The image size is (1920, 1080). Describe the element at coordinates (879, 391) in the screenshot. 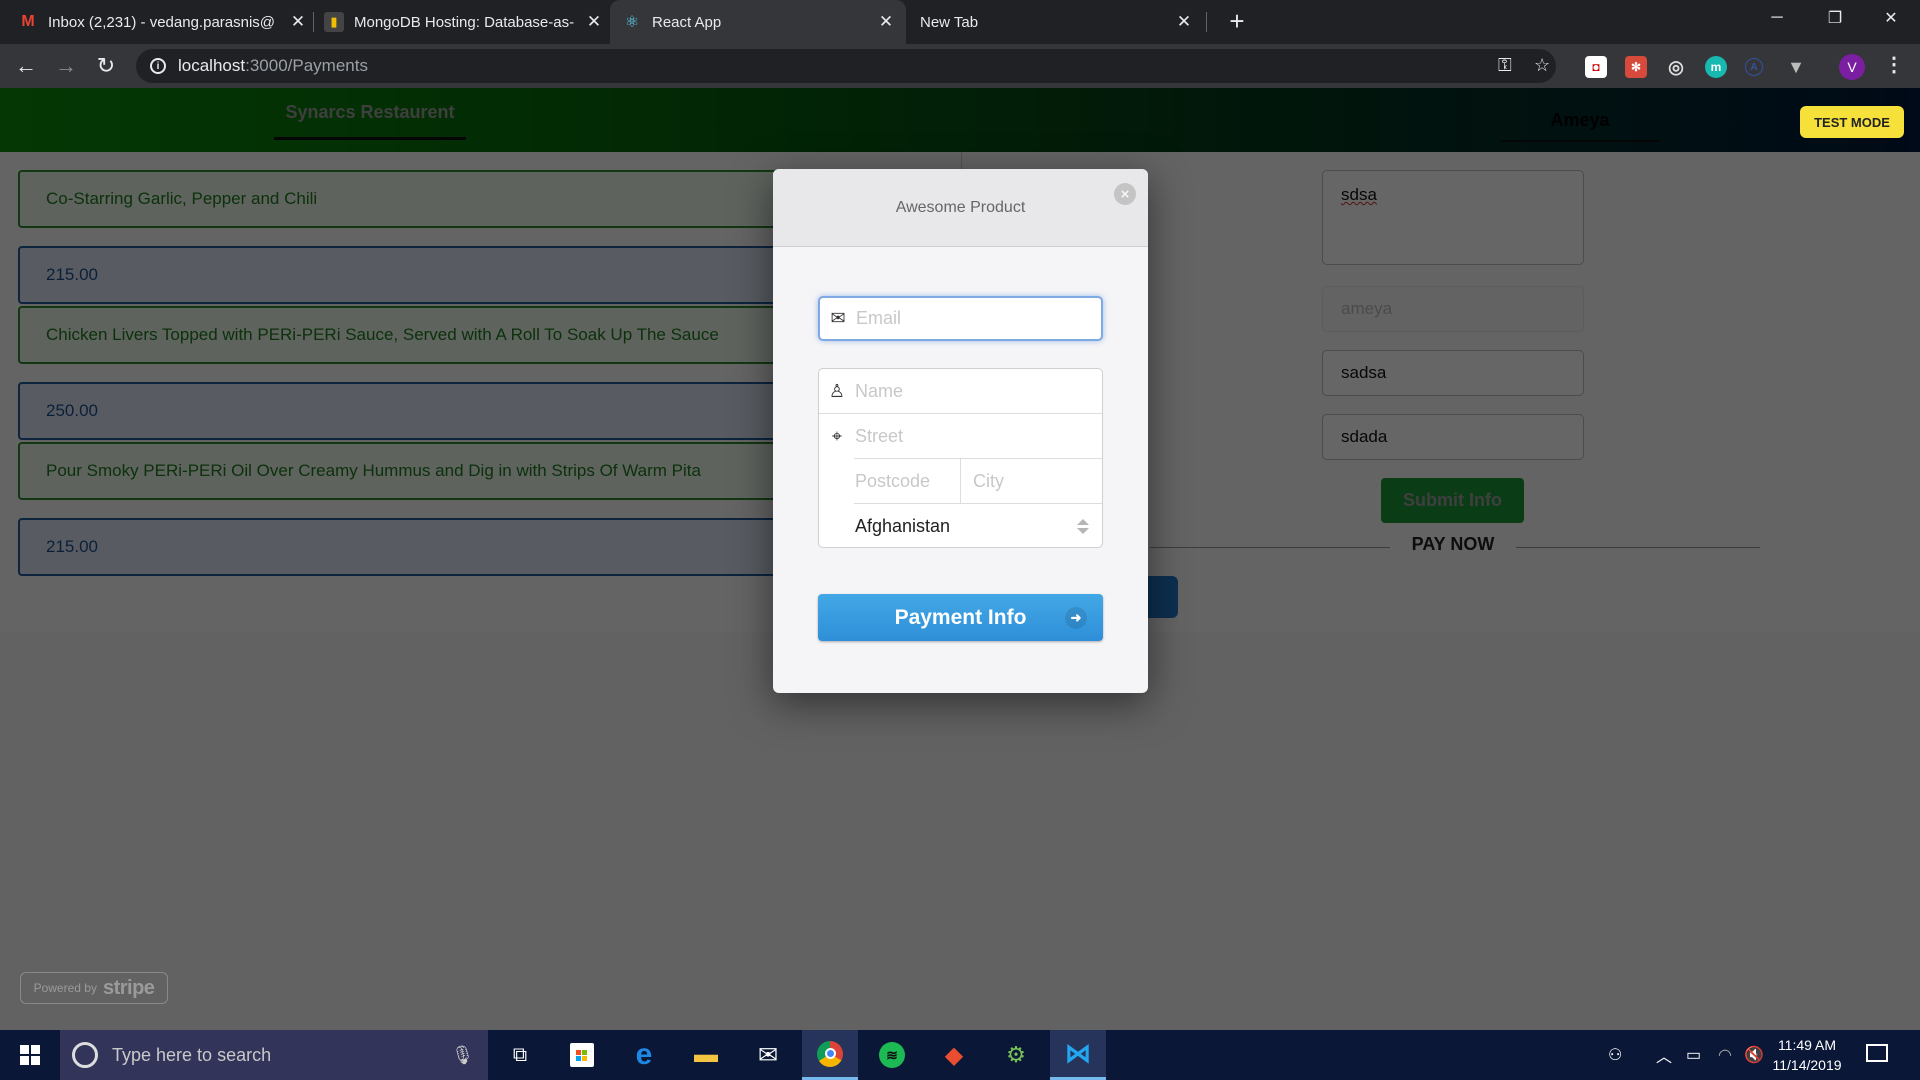

I see `name-placeholder: Name` at that location.